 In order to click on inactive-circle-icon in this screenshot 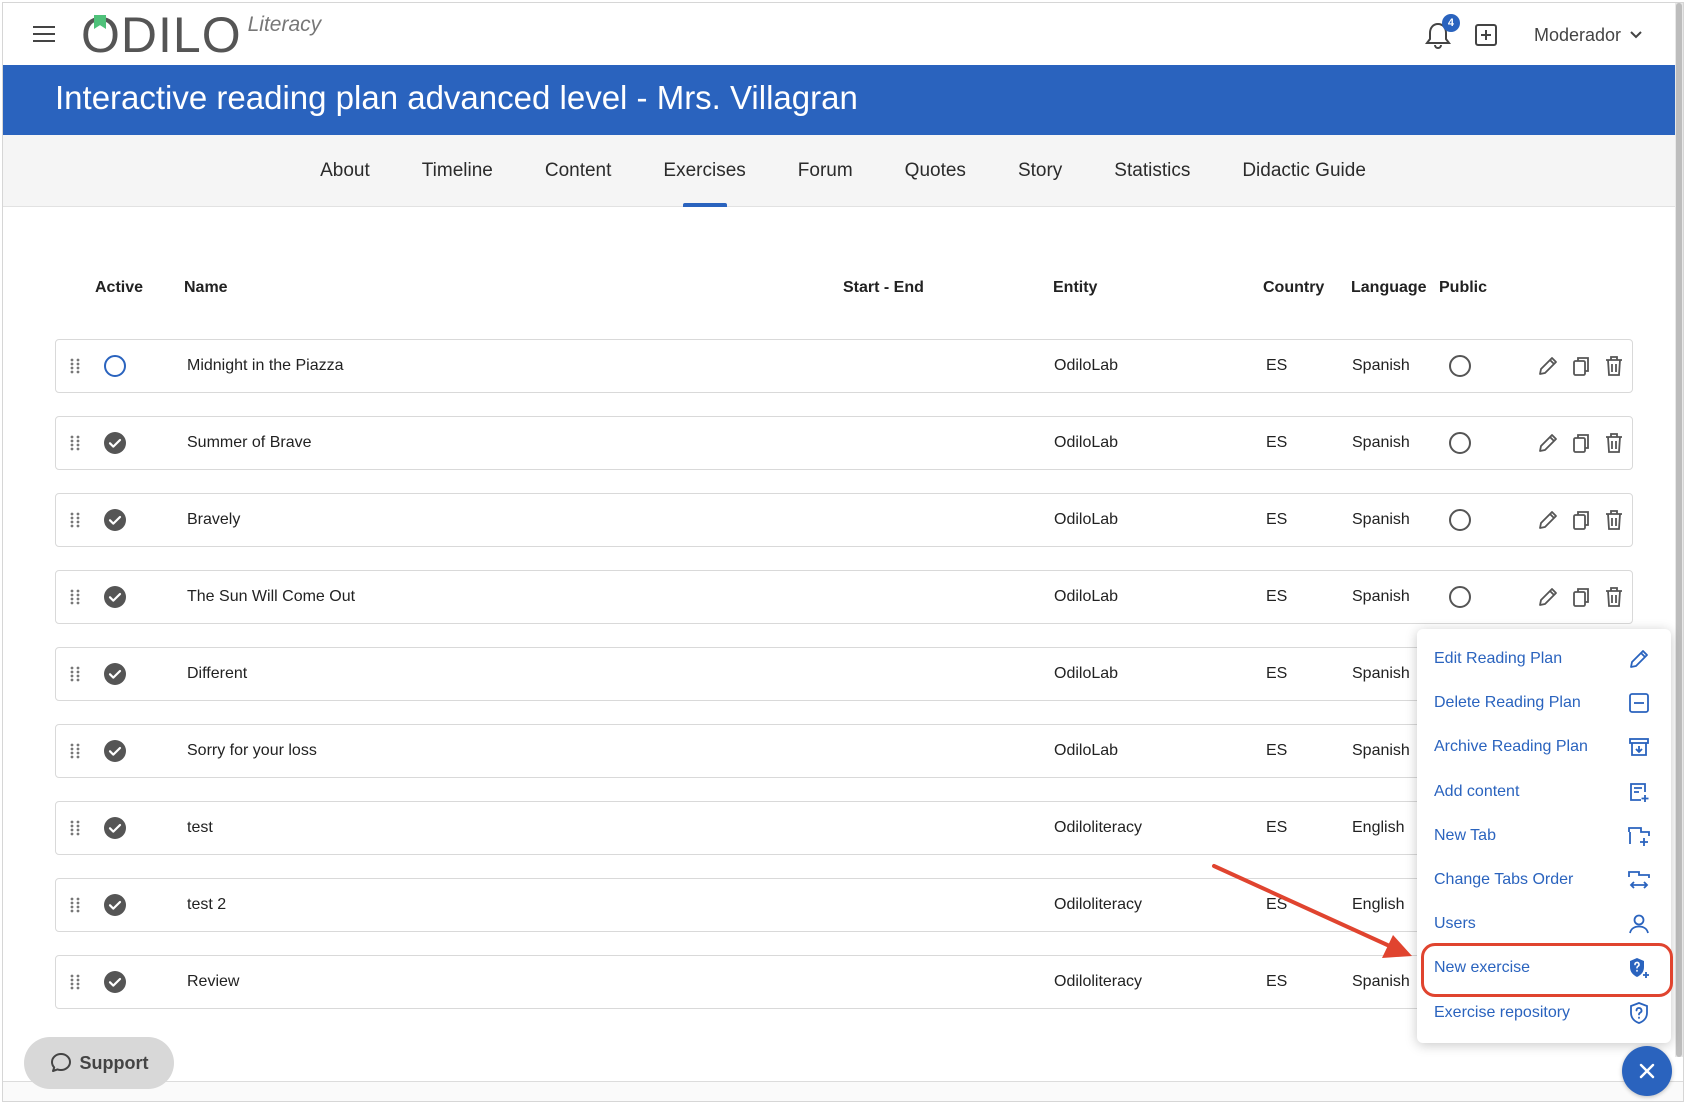, I will do `click(115, 366)`.